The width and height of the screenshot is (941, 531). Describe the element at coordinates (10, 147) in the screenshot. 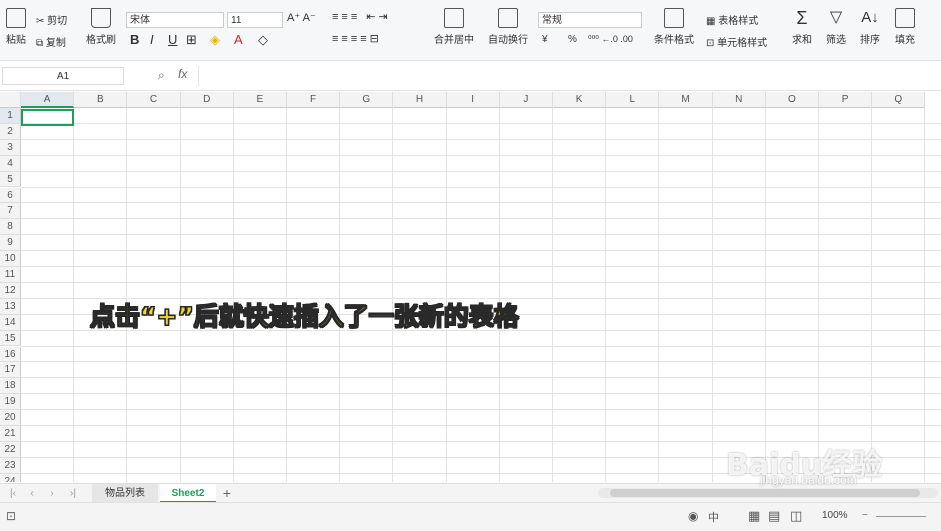

I see `row-header: 3` at that location.